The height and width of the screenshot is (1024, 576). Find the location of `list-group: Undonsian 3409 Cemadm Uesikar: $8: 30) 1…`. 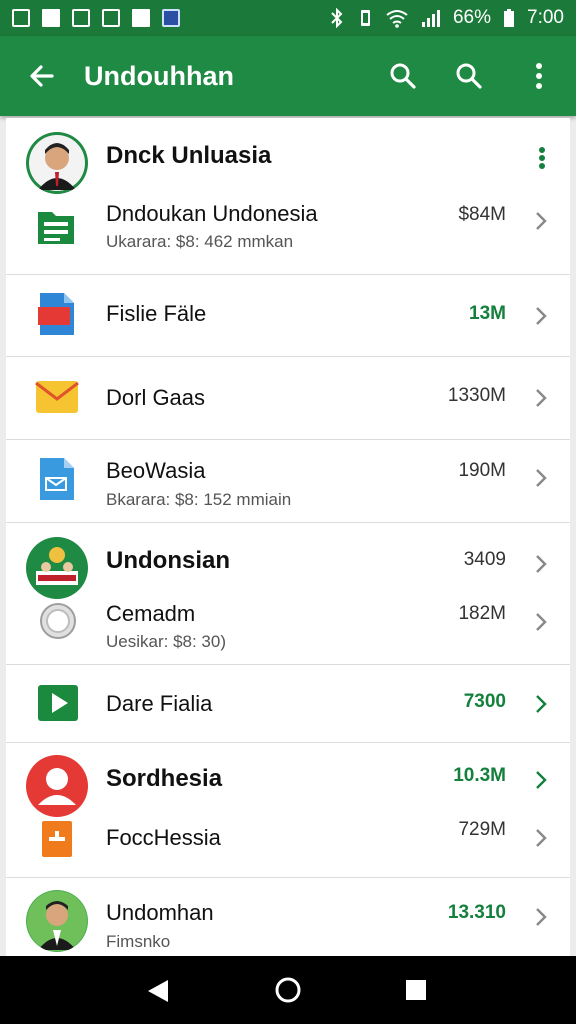

list-group: Undonsian 3409 Cemadm Uesikar: $8: 30) 1… is located at coordinates (288, 593).